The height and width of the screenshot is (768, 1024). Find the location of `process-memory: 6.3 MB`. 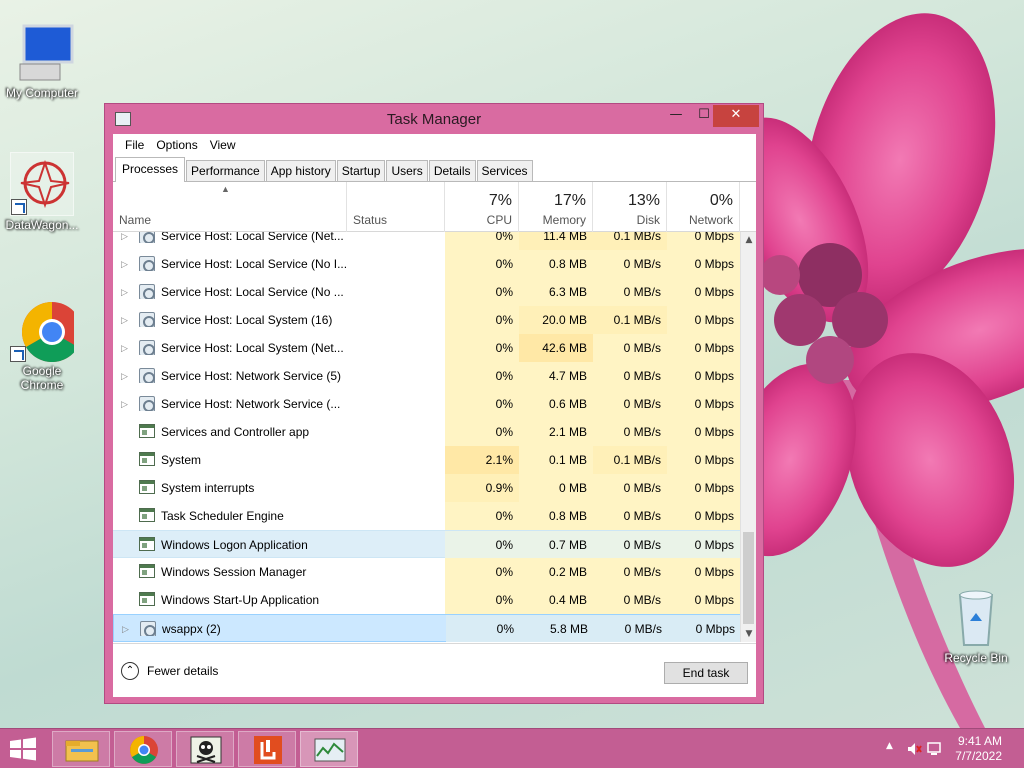

process-memory: 6.3 MB is located at coordinates (556, 292).